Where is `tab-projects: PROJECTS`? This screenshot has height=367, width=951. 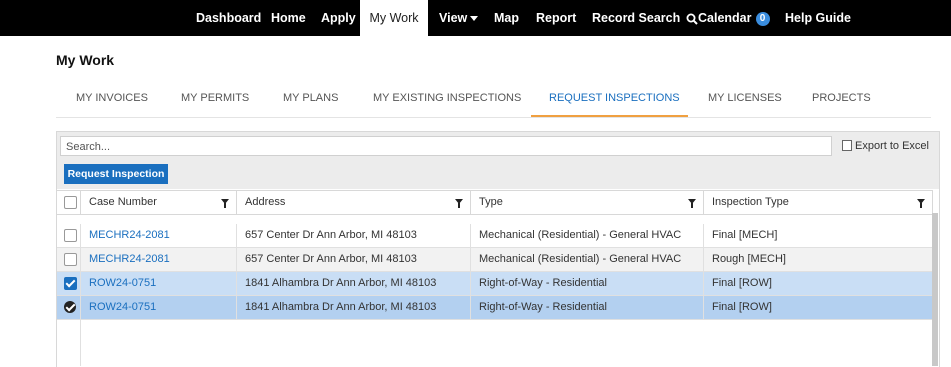
tab-projects: PROJECTS is located at coordinates (841, 98).